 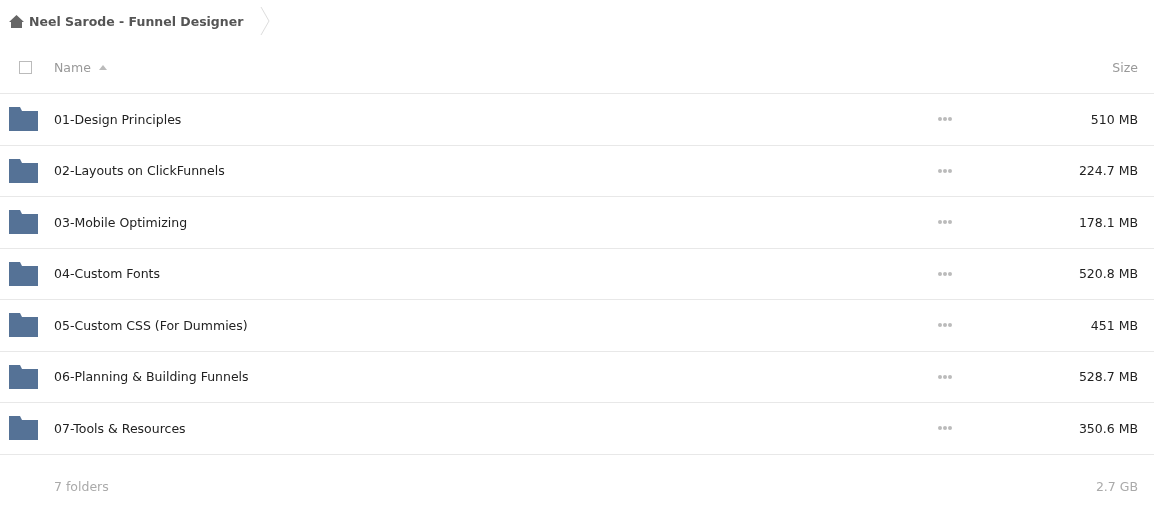 What do you see at coordinates (16, 21) in the screenshot?
I see `home-icon` at bounding box center [16, 21].